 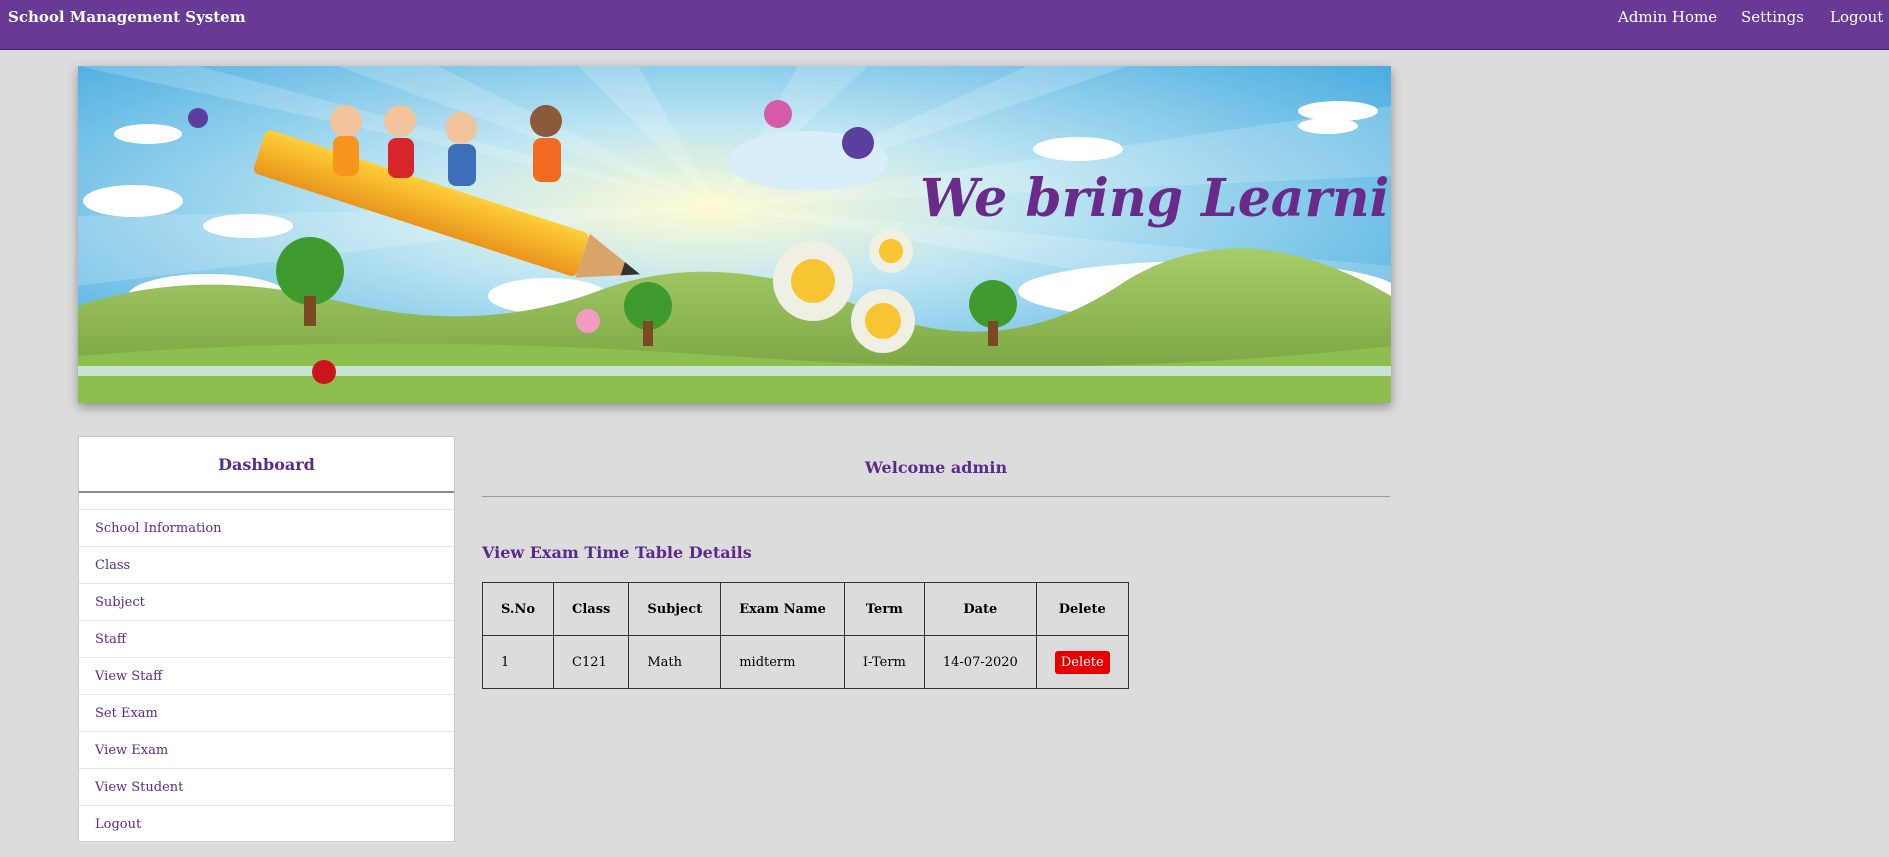 I want to click on cell-sno: 1, so click(x=518, y=662).